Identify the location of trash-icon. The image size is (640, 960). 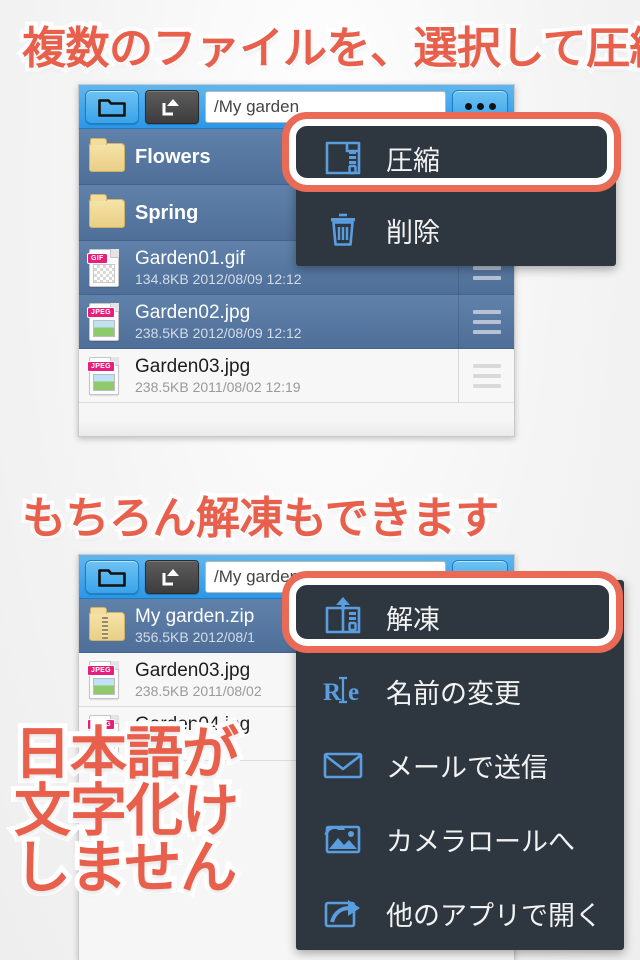
(343, 229).